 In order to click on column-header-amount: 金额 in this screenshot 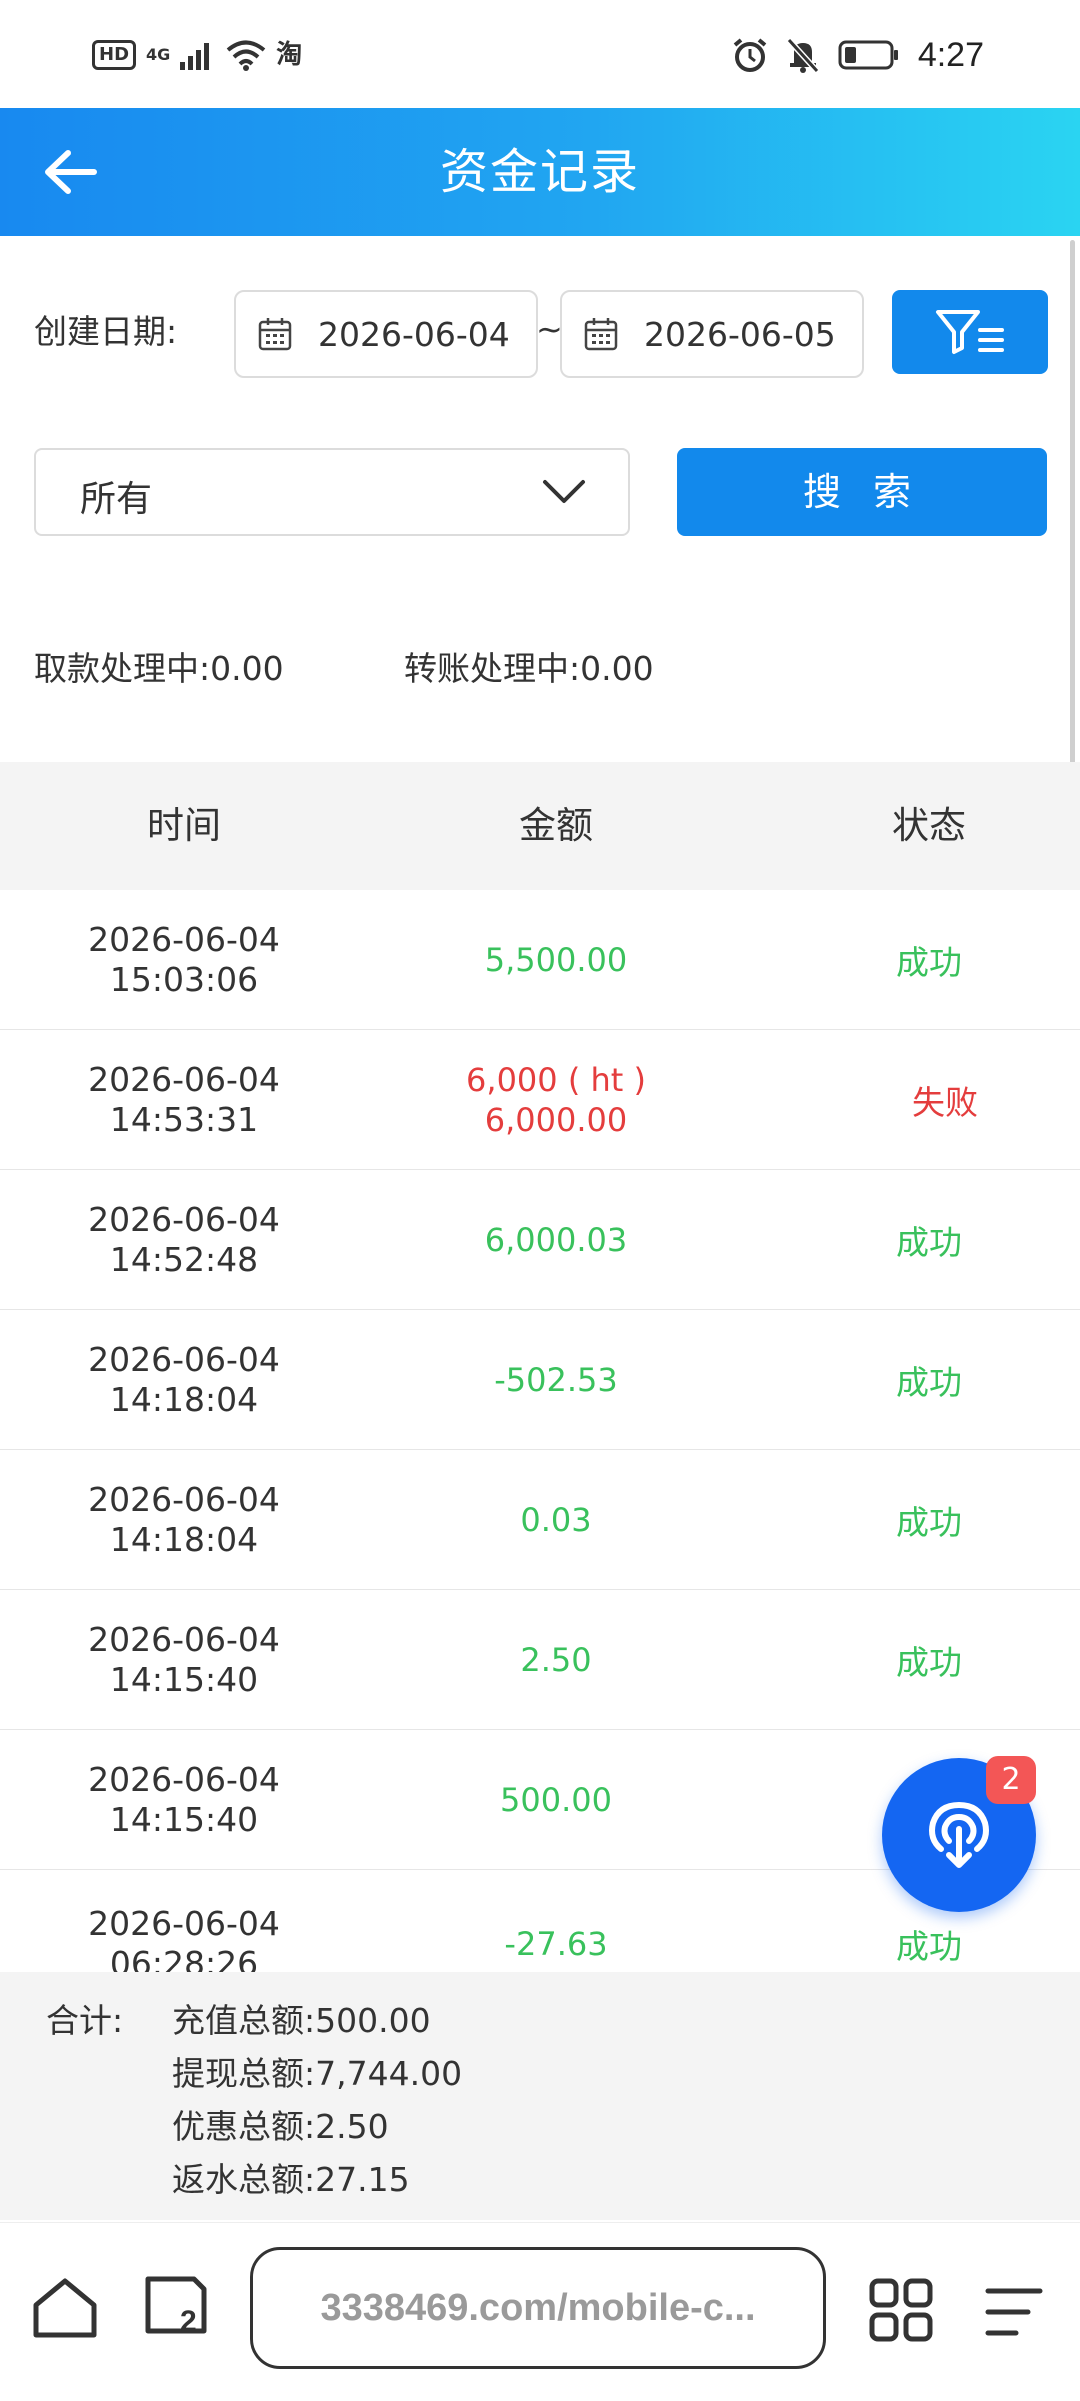, I will do `click(556, 825)`.